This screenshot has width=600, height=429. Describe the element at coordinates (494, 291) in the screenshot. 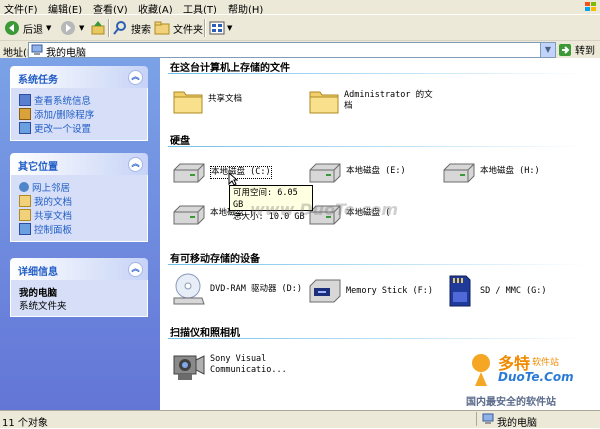

I see `sd-mmc-g: SD / MMC (G:)` at that location.